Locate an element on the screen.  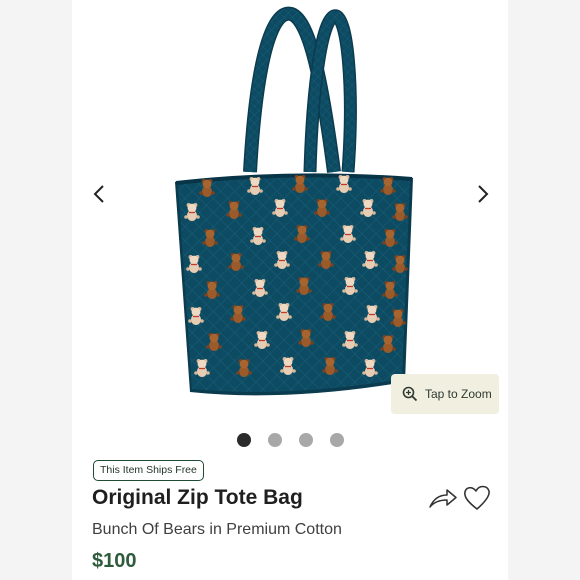
zoom-label: Tap to Zoom is located at coordinates (458, 394).